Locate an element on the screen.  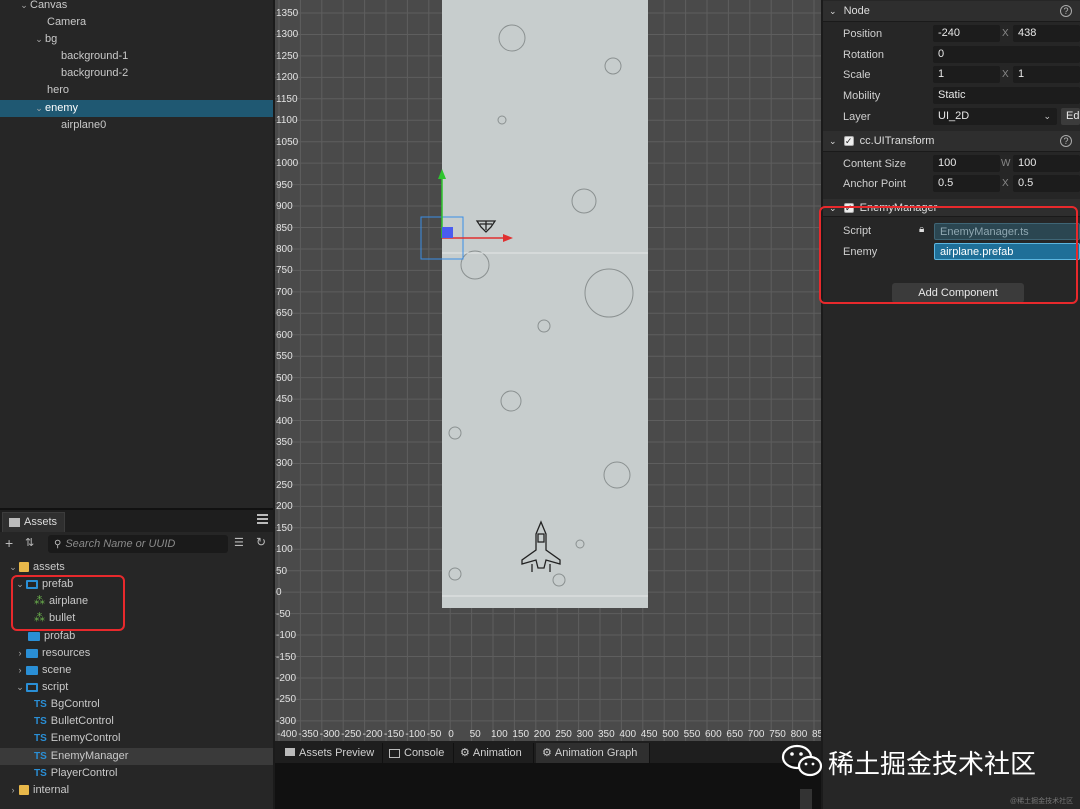
position-label: Position is located at coordinates (863, 34).